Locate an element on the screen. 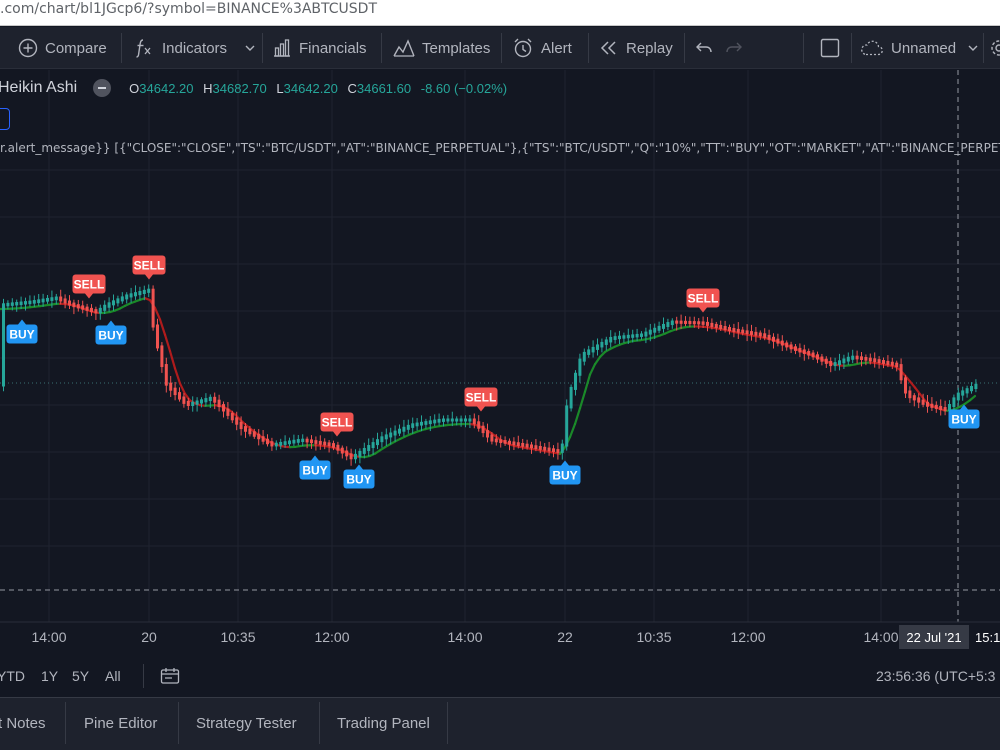  range-1y: 1Y is located at coordinates (49, 676).